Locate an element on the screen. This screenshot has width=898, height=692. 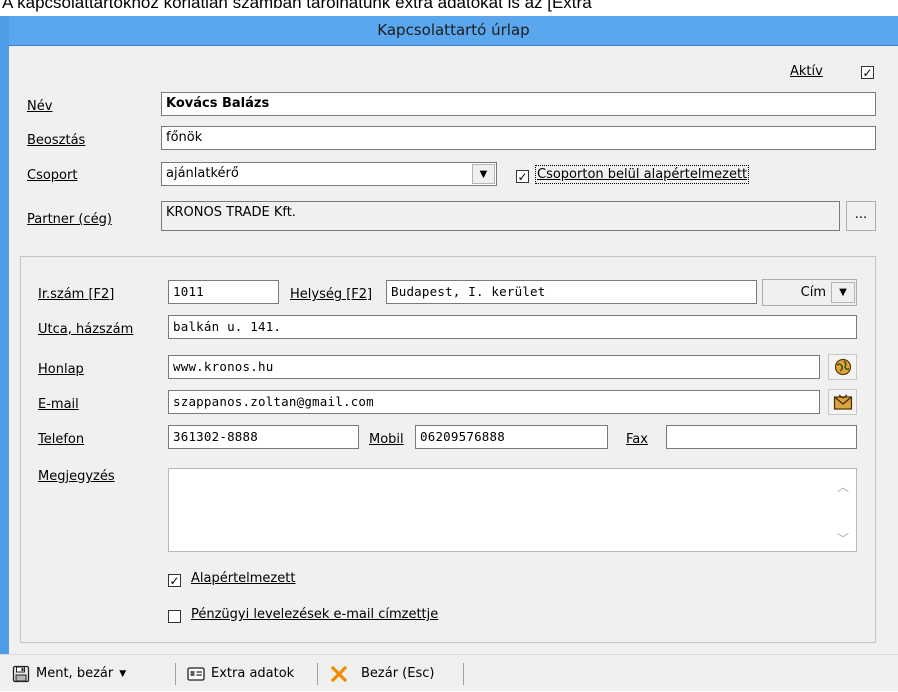
note-label: Megjegyzés is located at coordinates (76, 476).